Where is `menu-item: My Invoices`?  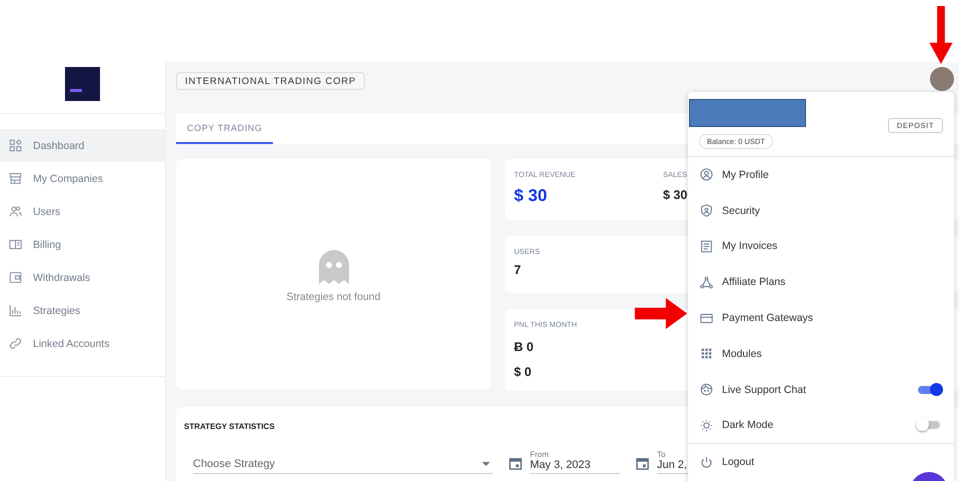 menu-item: My Invoices is located at coordinates (821, 246).